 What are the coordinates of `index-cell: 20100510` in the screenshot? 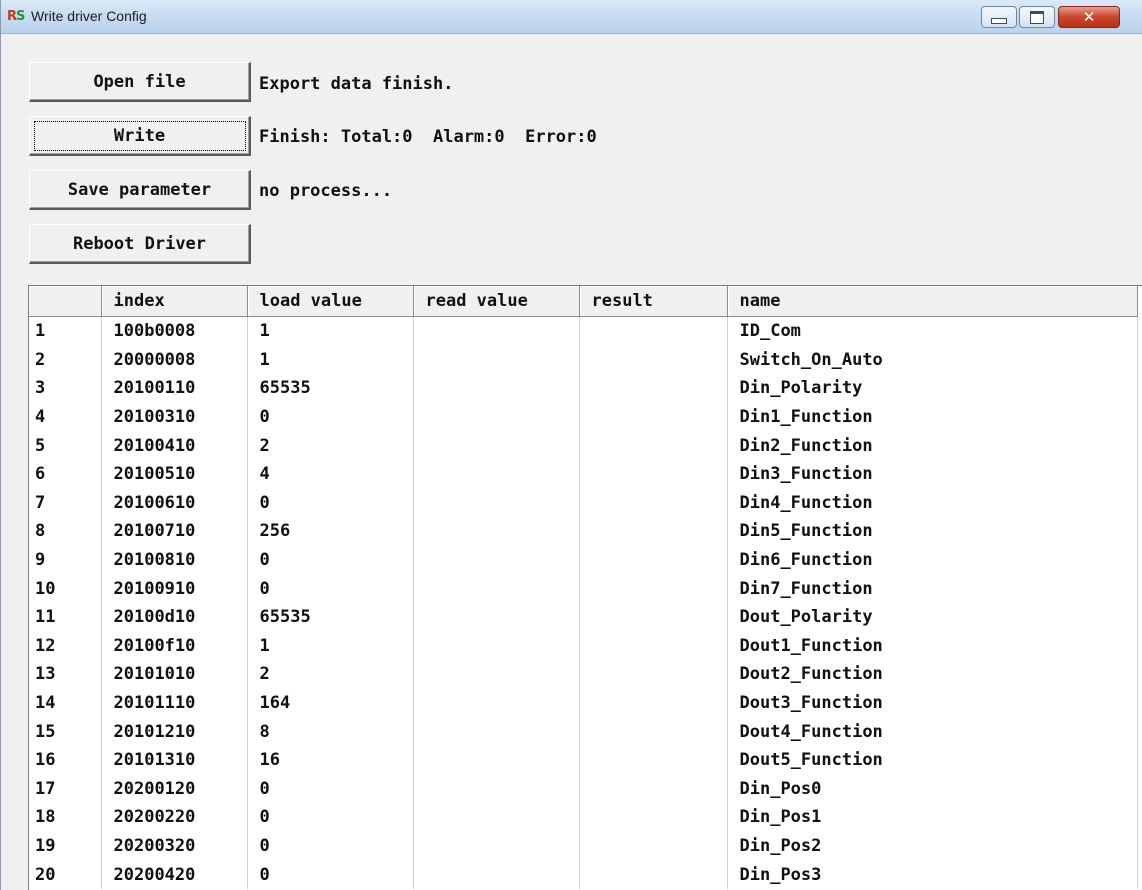 It's located at (174, 474).